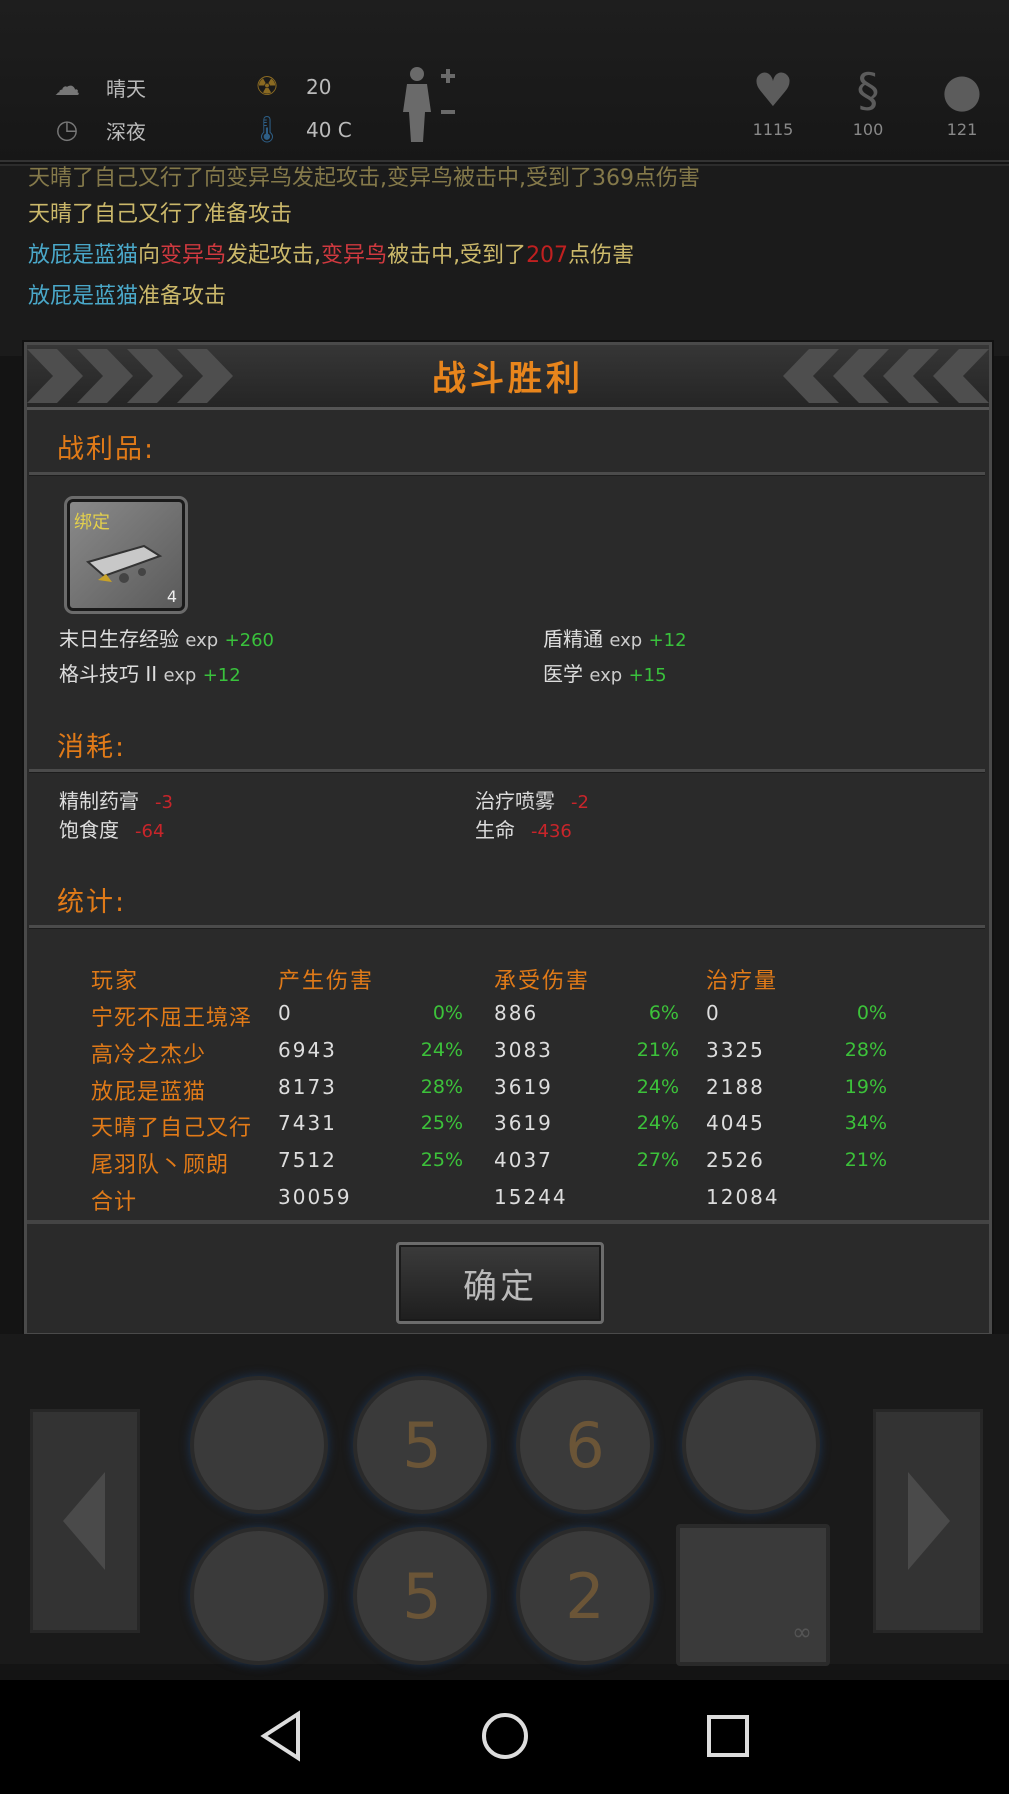 Image resolution: width=1009 pixels, height=1794 pixels. Describe the element at coordinates (172, 1018) in the screenshot. I see `player-name: 宁死不屈王境泽` at that location.